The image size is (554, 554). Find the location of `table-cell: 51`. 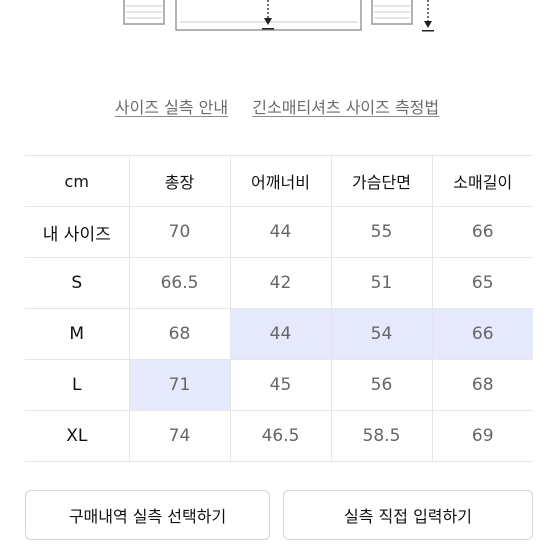

table-cell: 51 is located at coordinates (381, 283).